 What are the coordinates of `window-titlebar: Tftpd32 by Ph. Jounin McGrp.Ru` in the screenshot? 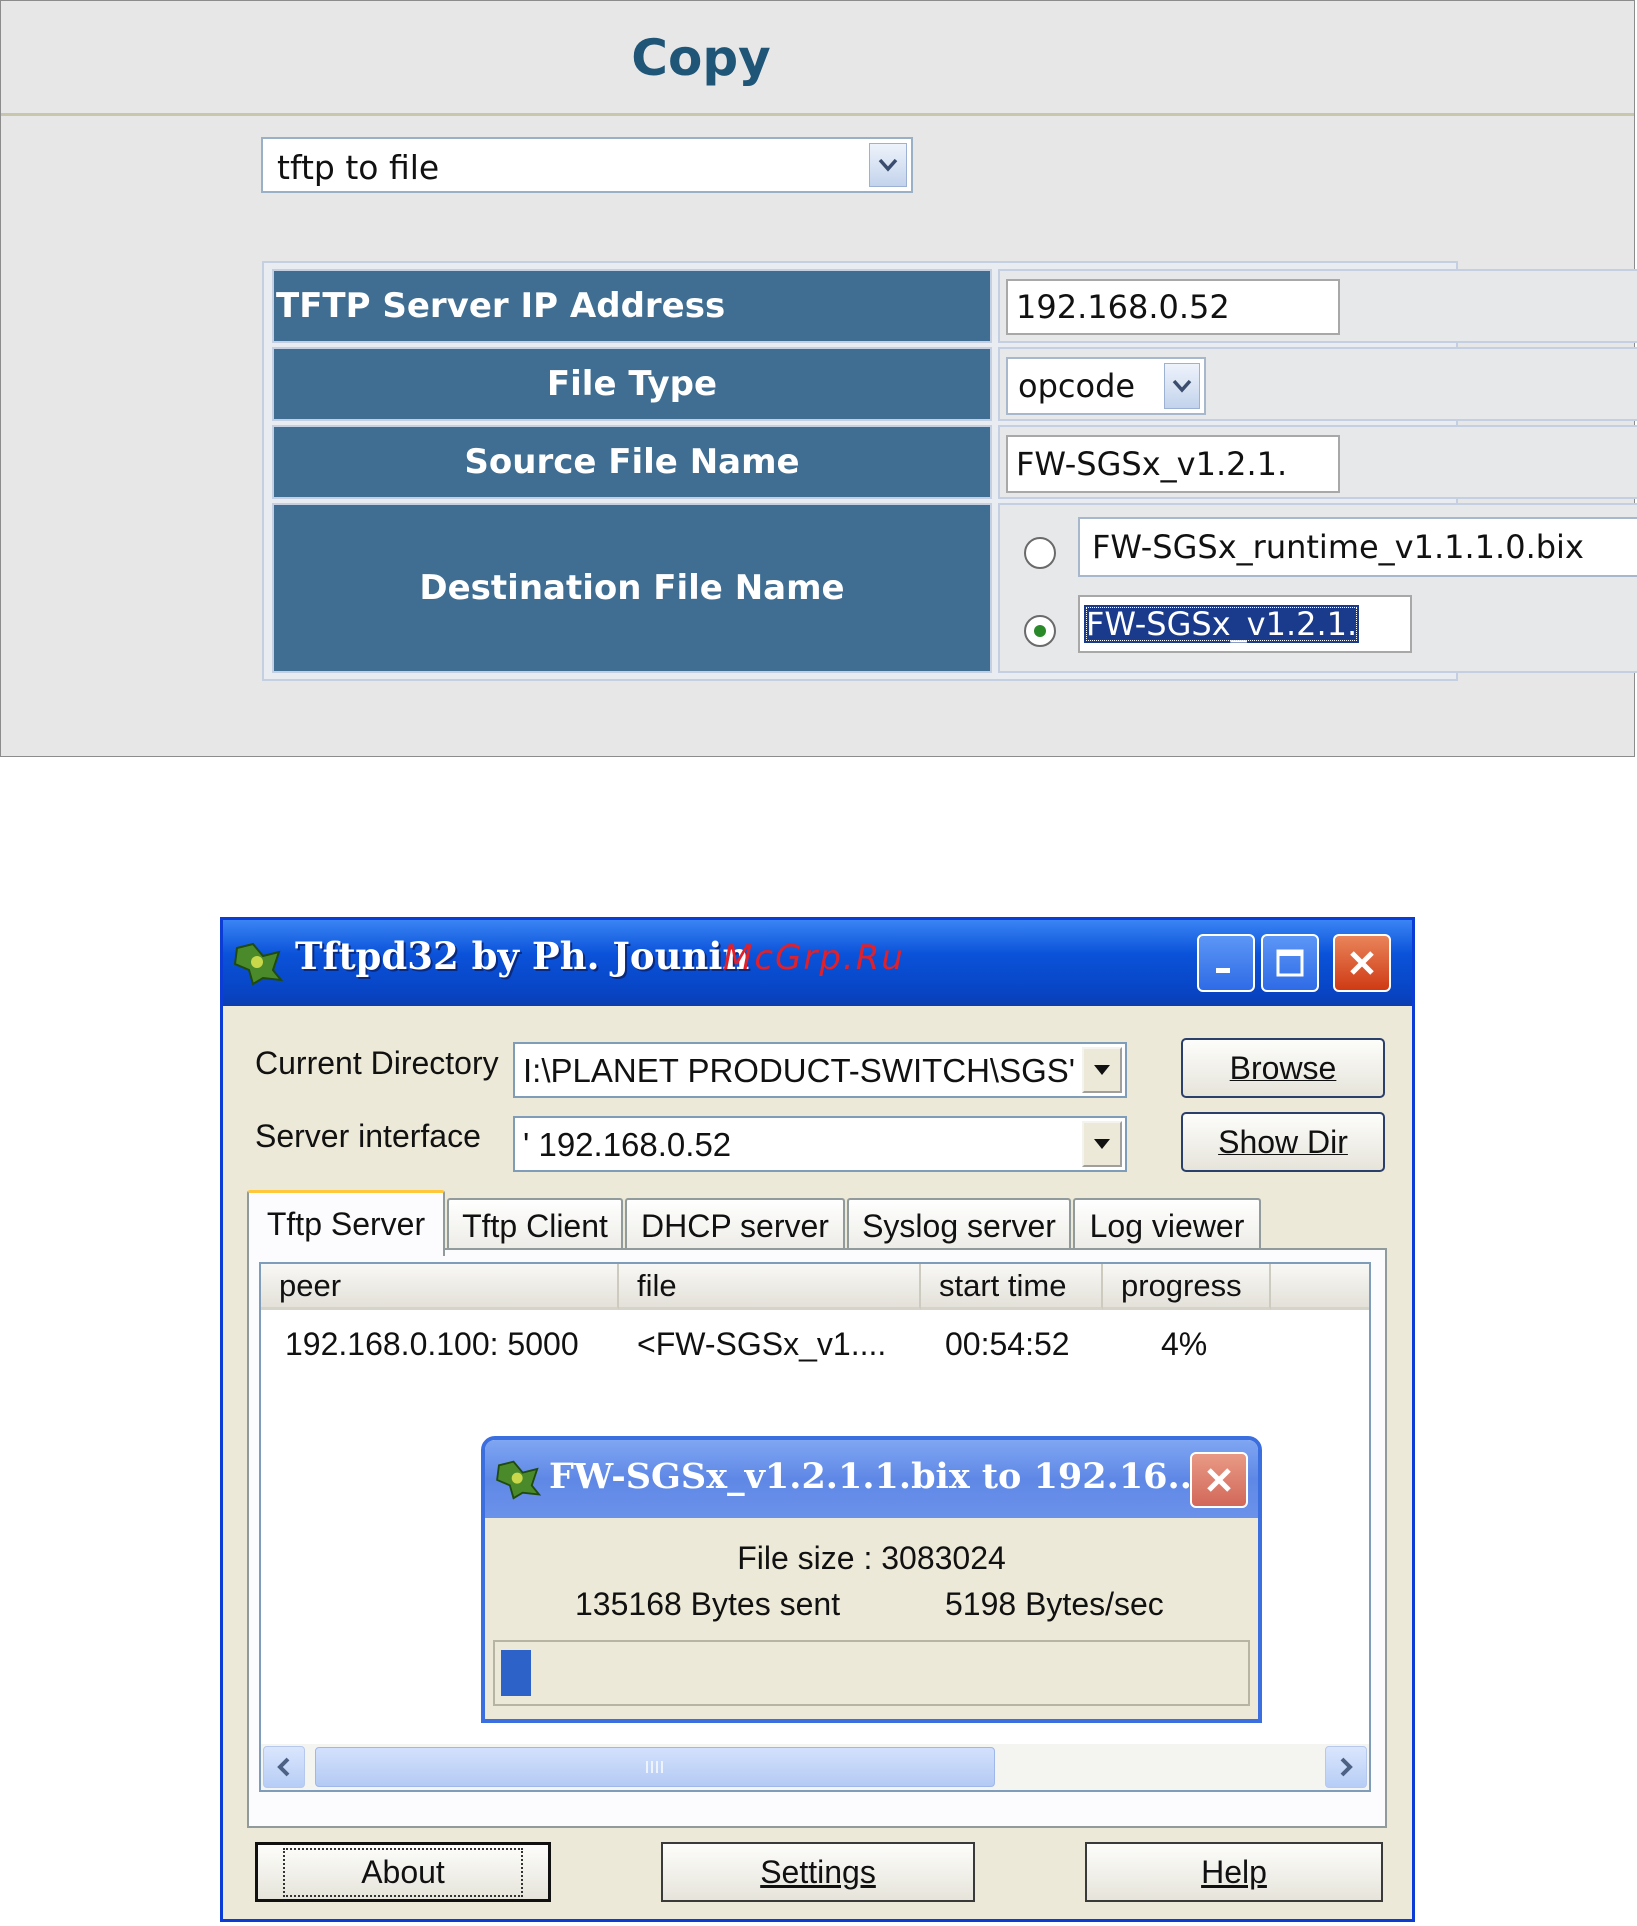 It's located at (817, 963).